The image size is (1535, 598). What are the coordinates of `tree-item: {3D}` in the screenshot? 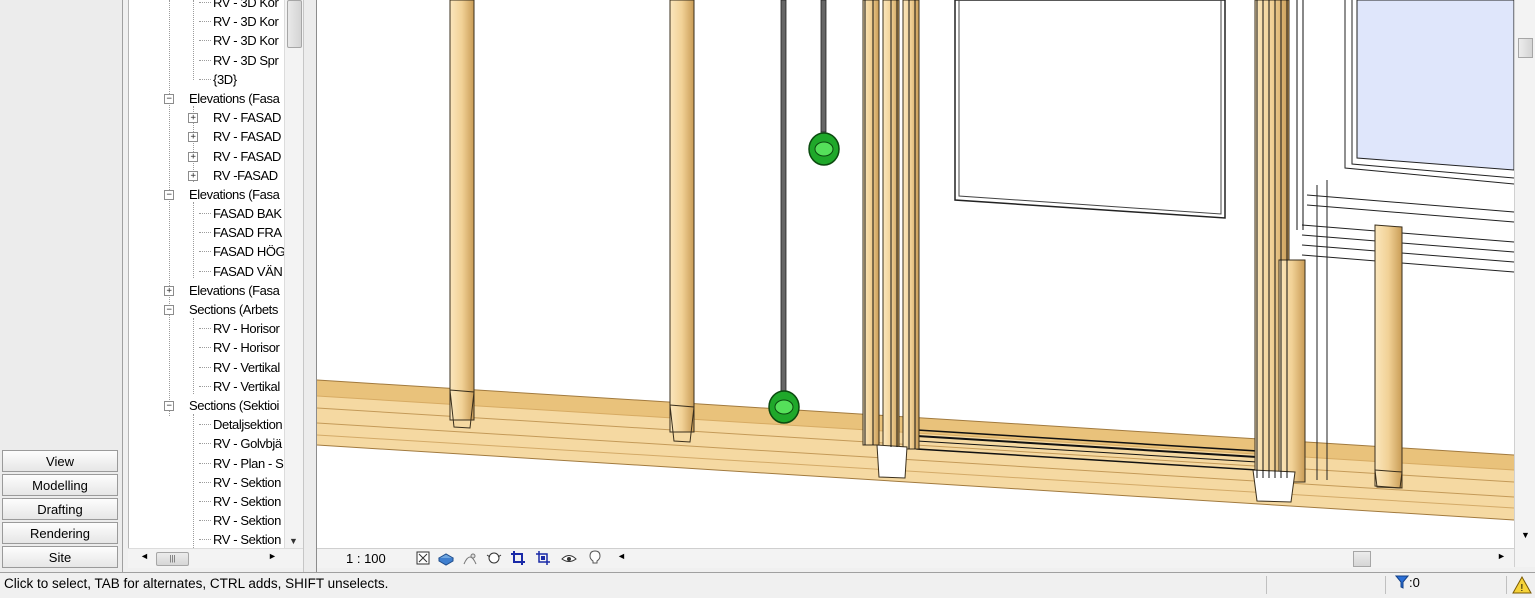 It's located at (208, 79).